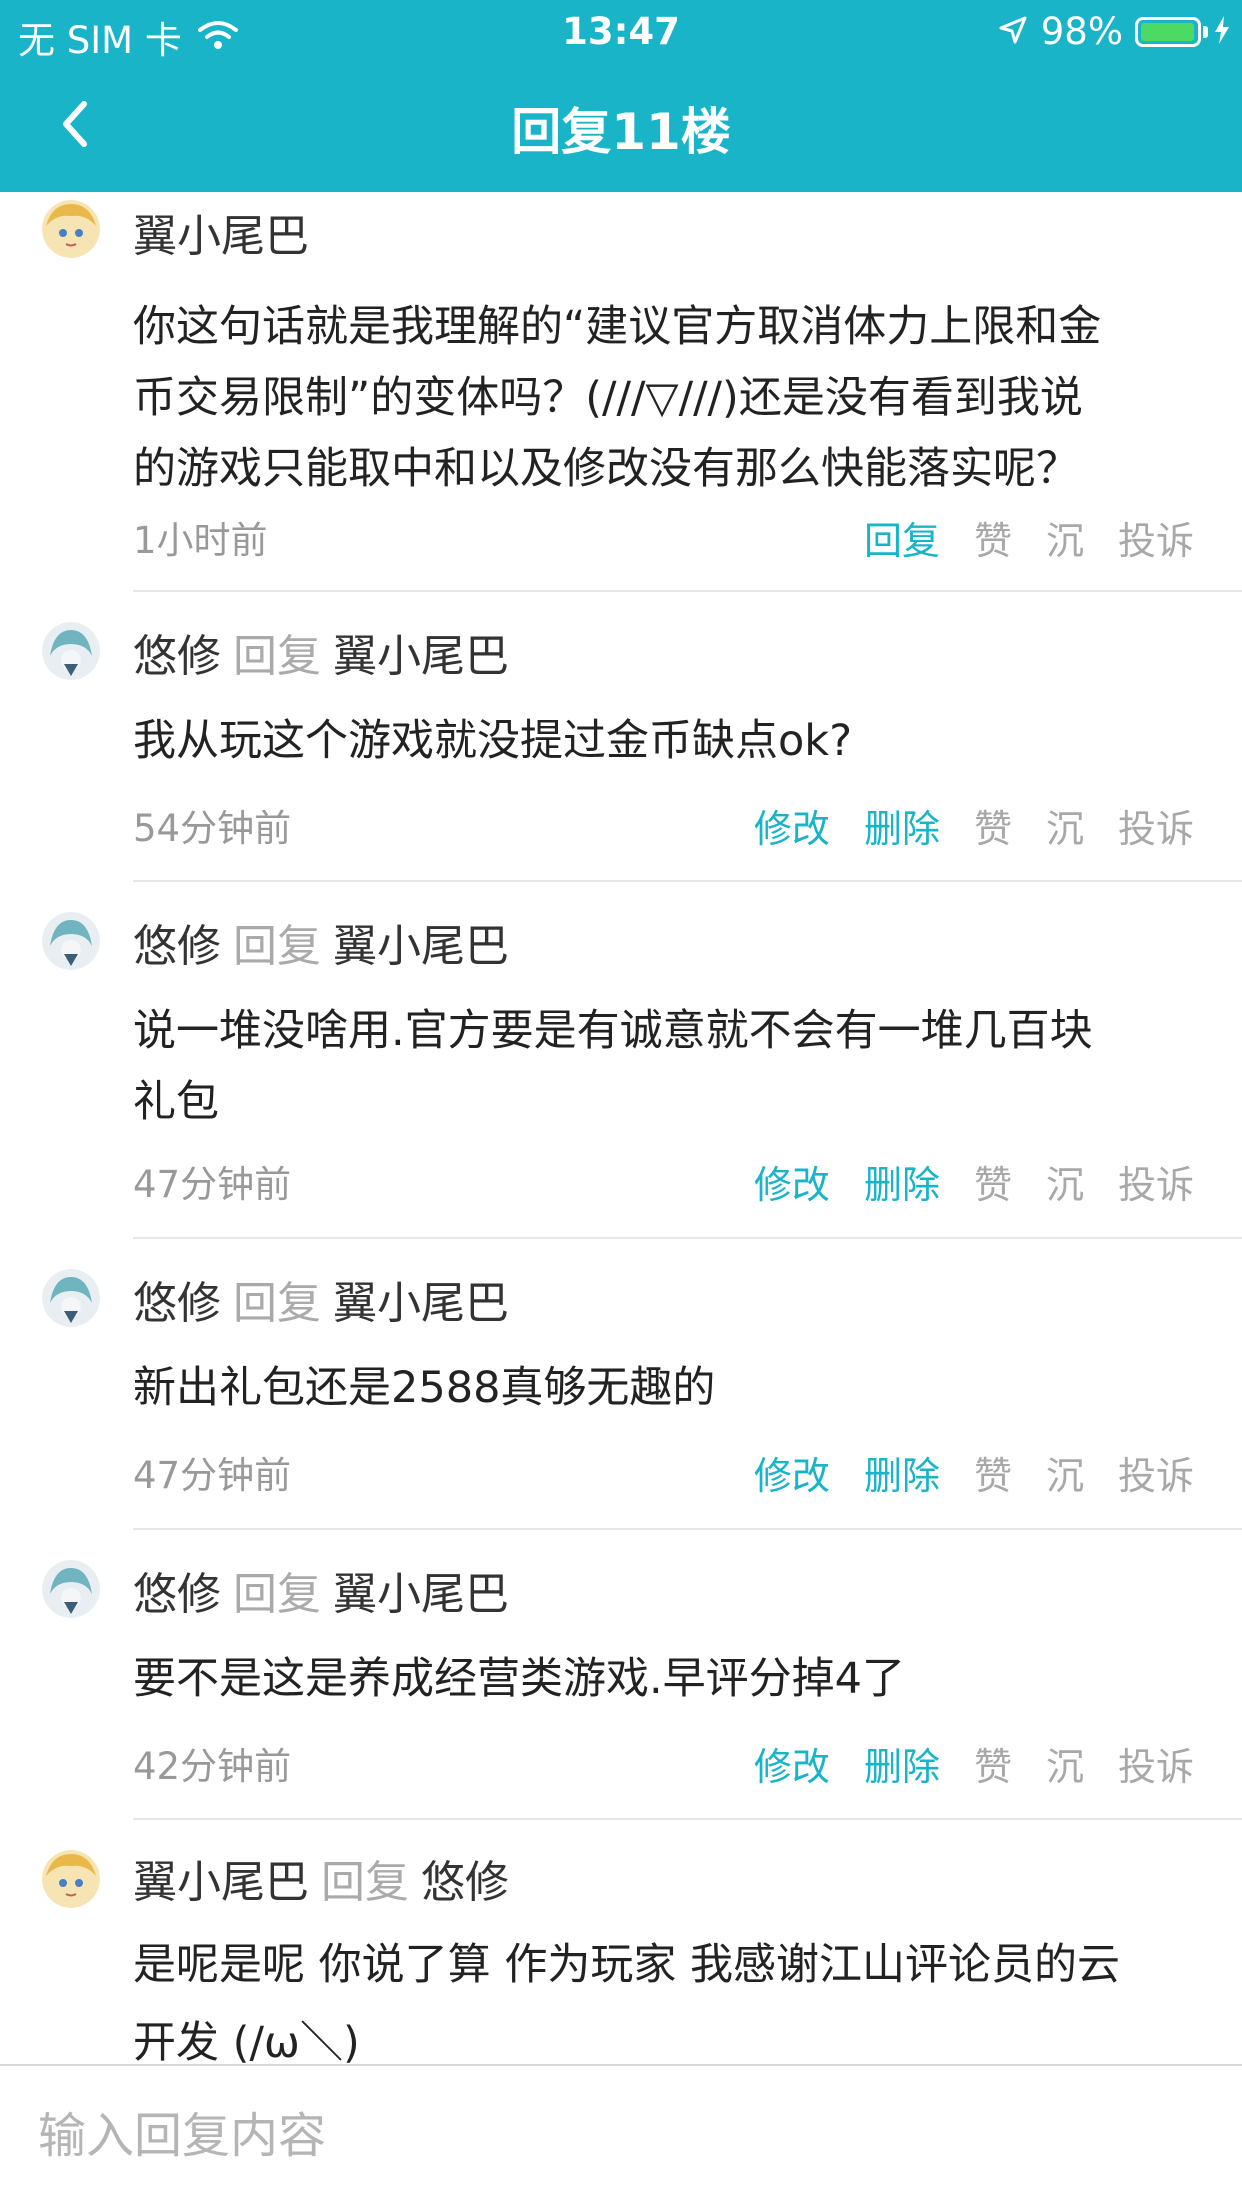 The width and height of the screenshot is (1242, 2208). I want to click on charging-icon, so click(1222, 31).